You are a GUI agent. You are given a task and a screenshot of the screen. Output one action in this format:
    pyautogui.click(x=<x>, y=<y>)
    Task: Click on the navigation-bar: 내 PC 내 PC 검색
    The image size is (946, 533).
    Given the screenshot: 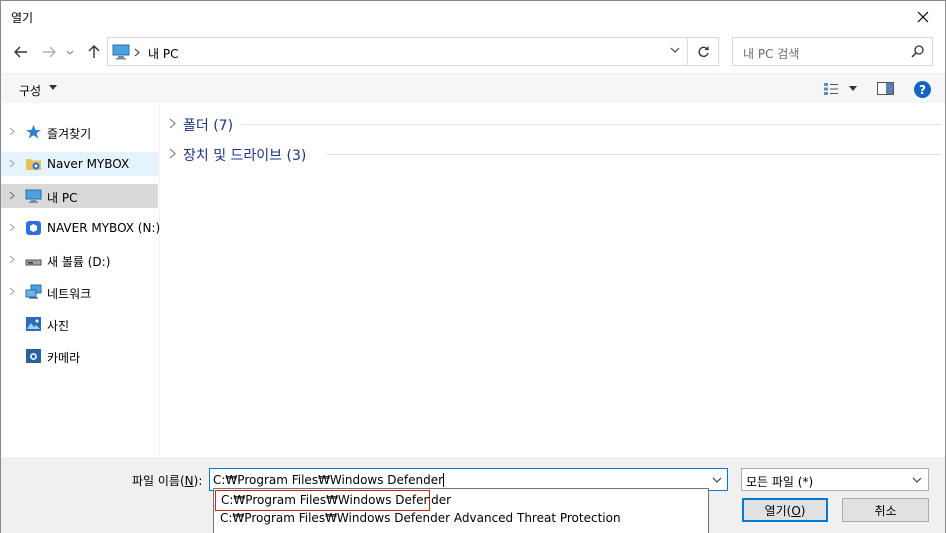 What is the action you would take?
    pyautogui.click(x=473, y=52)
    